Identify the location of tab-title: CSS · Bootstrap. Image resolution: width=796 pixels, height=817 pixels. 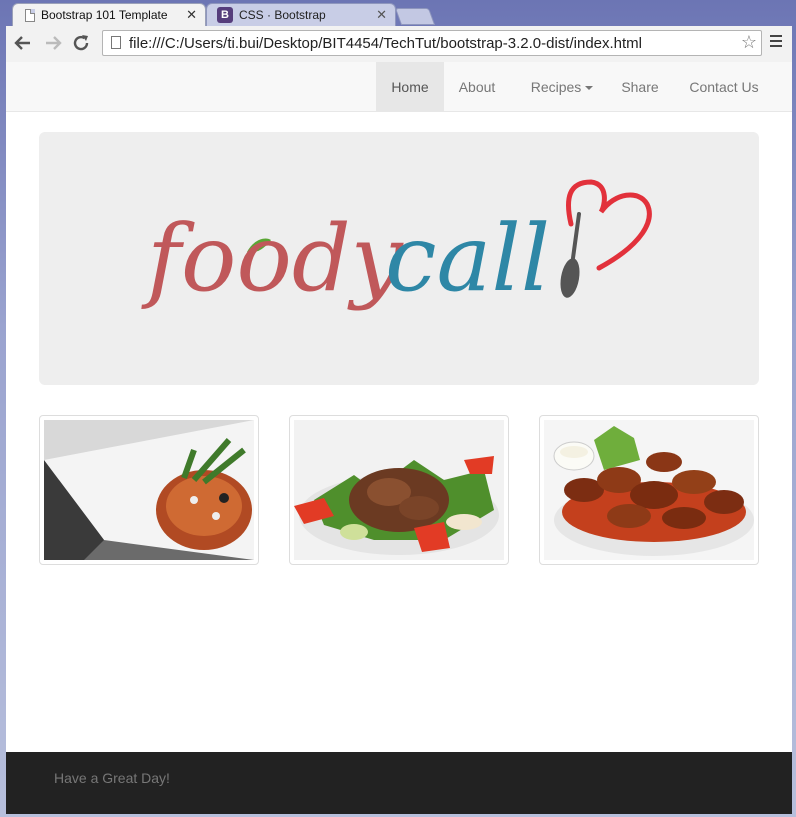
(282, 15).